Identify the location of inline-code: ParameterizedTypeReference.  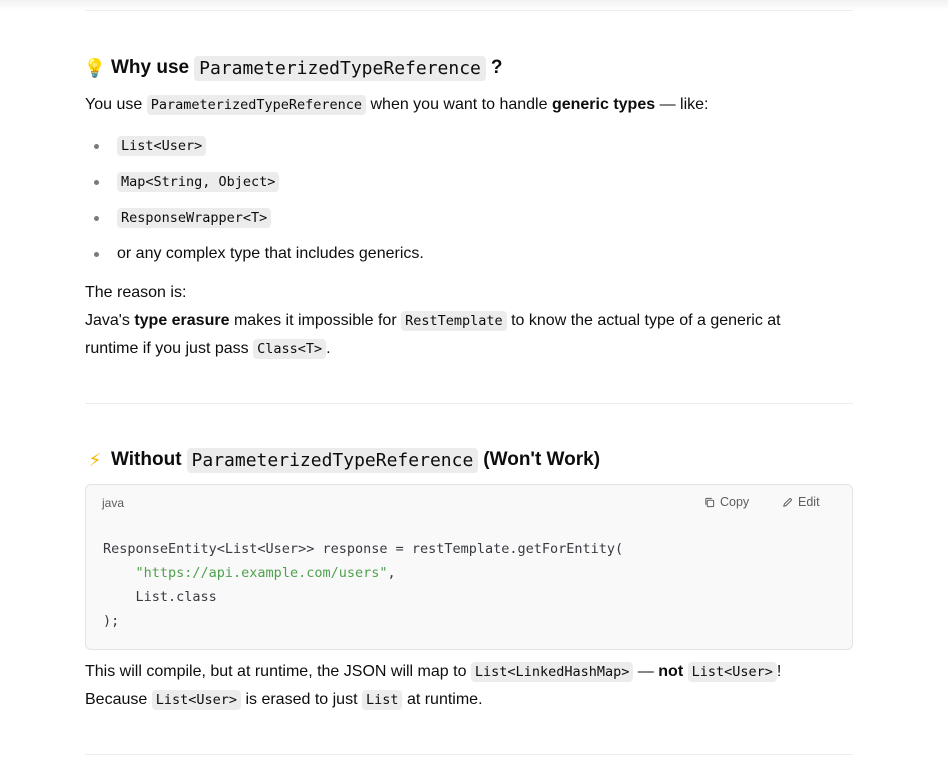
(256, 105).